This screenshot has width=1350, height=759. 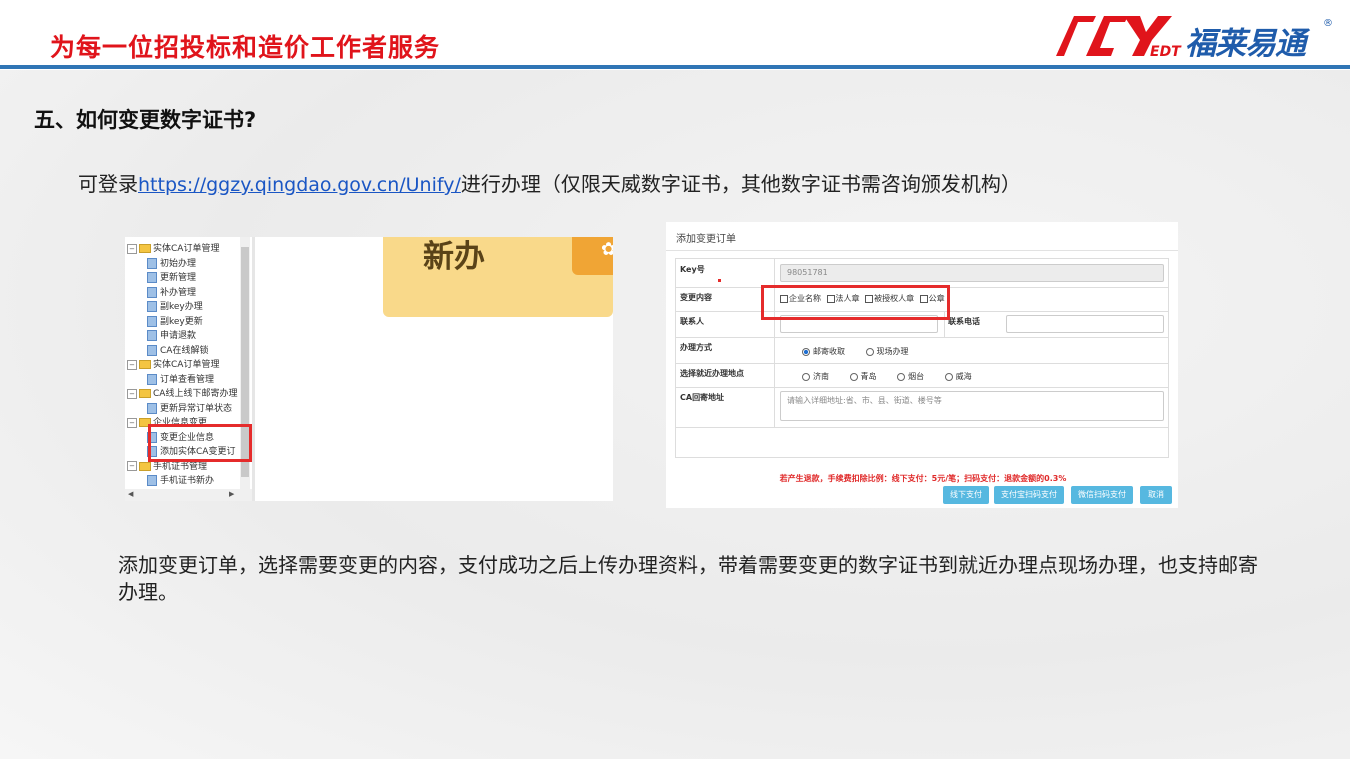 What do you see at coordinates (896, 376) in the screenshot?
I see `location-options: 济南 青岛 烟台 威海` at bounding box center [896, 376].